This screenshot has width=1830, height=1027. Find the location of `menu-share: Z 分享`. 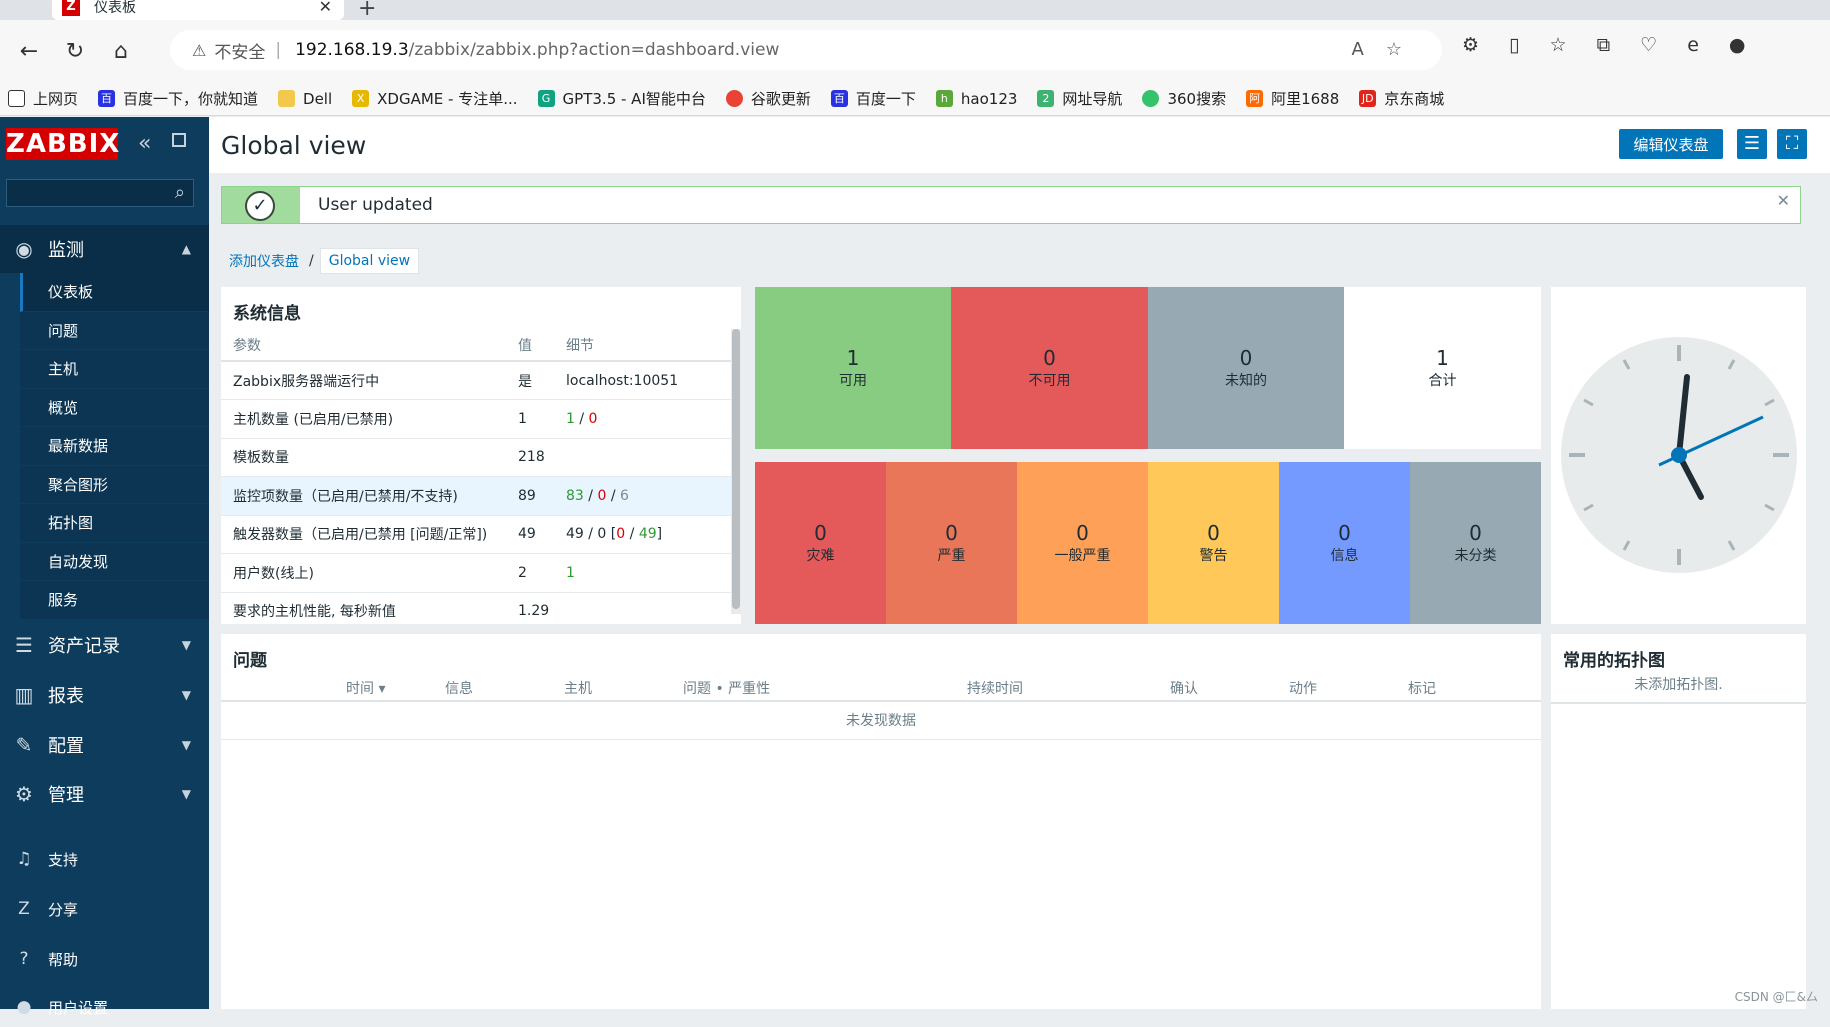

menu-share: Z 分享 is located at coordinates (104, 909).